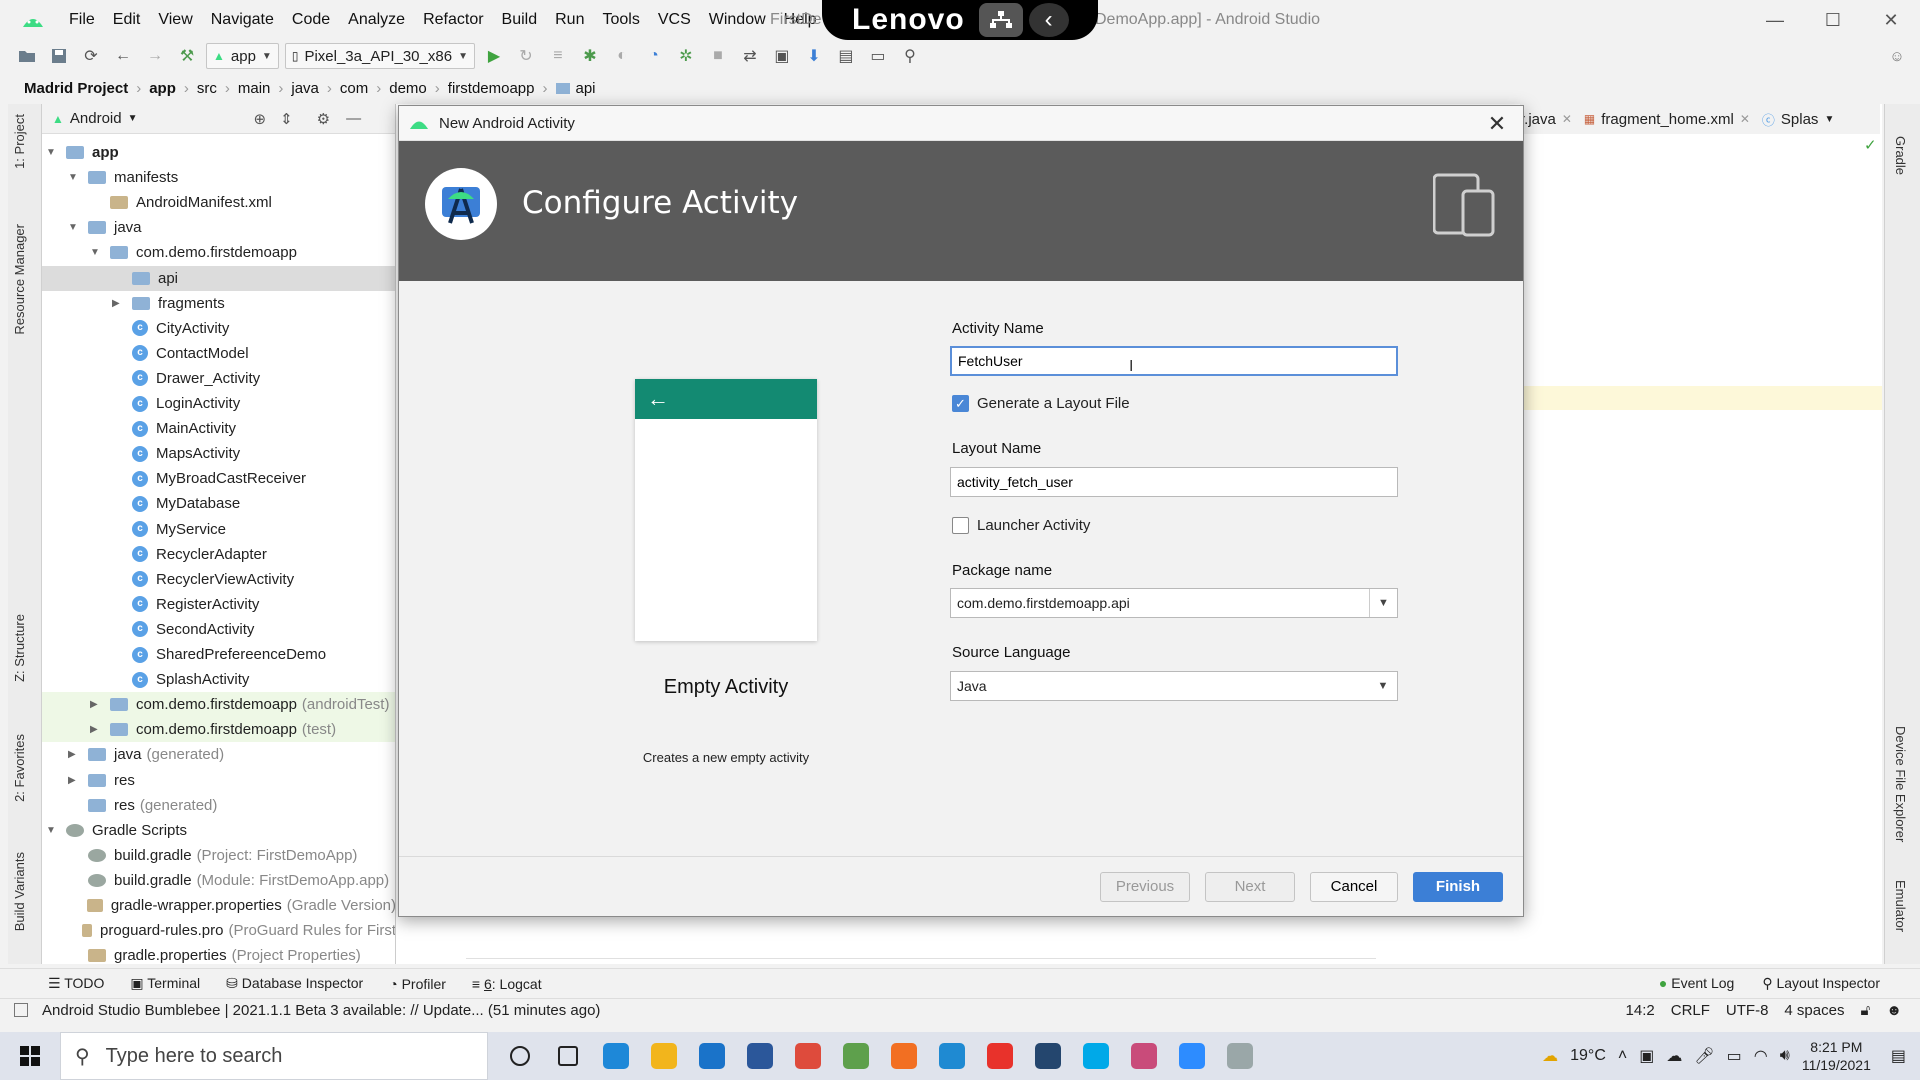 This screenshot has height=1080, width=1920. What do you see at coordinates (846, 56) in the screenshot?
I see `project-structure-icon: ▤` at bounding box center [846, 56].